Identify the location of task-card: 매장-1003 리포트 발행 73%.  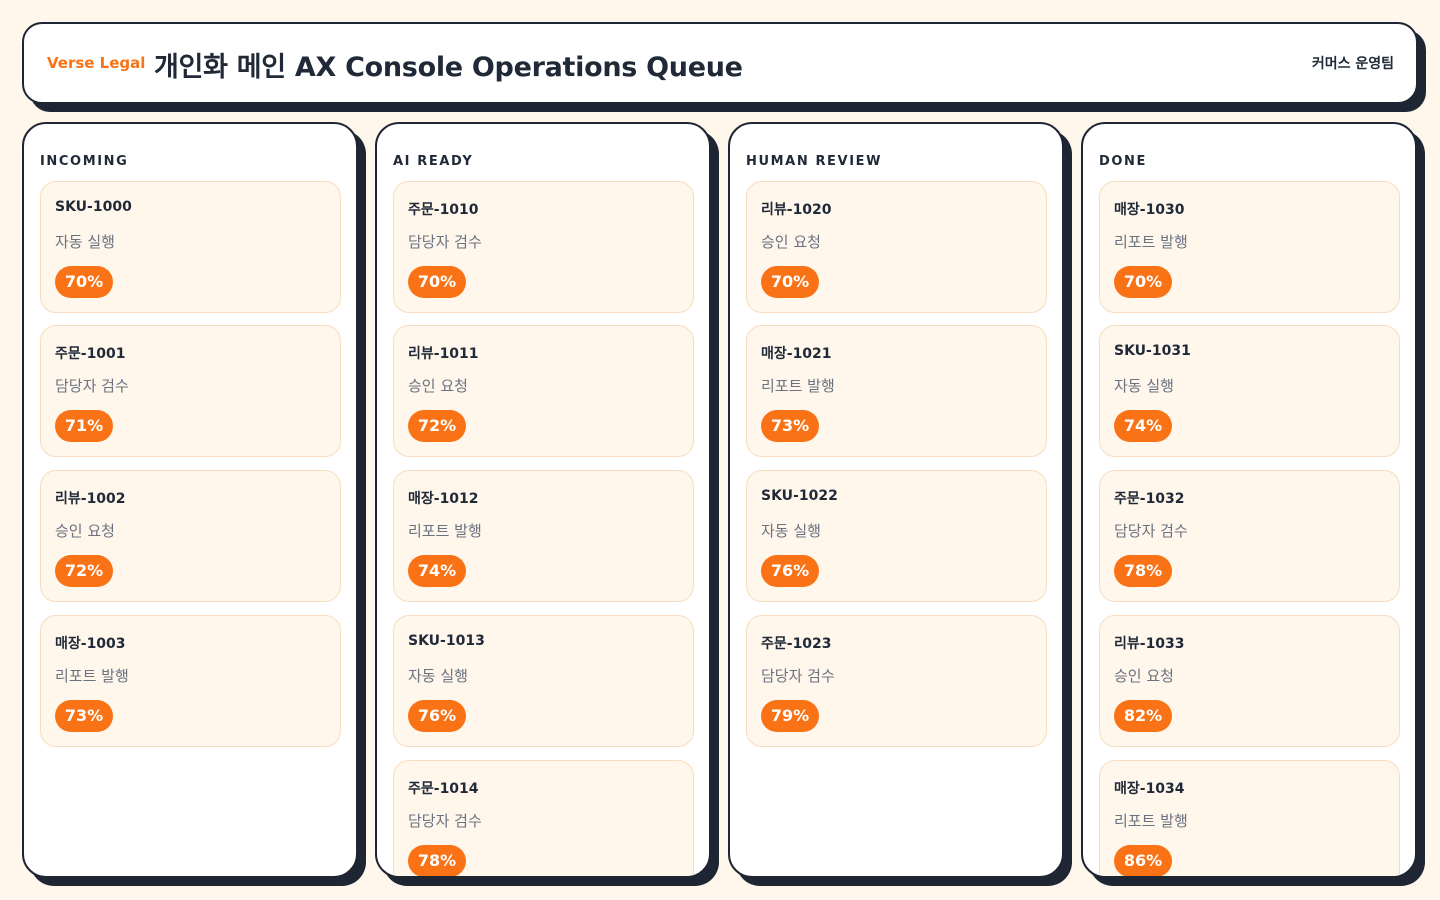
(190, 681).